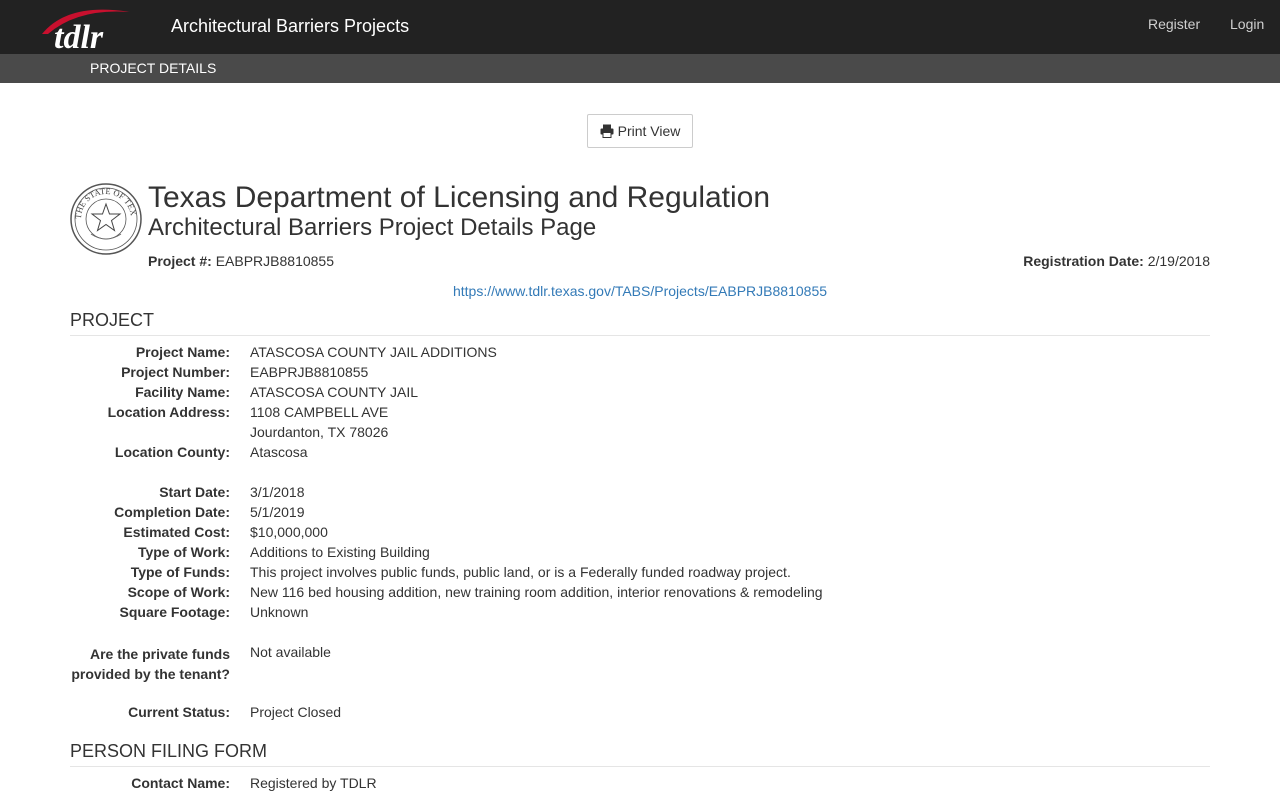 This screenshot has width=1280, height=800. I want to click on estimated-cost-label: Estimated Cost:, so click(176, 532).